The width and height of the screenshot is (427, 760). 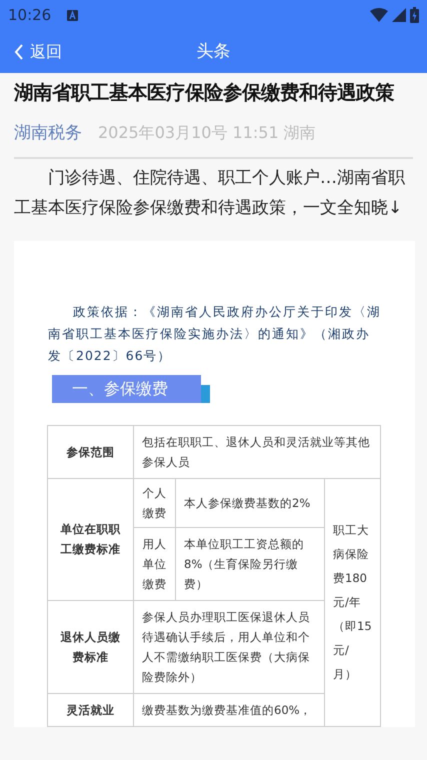 What do you see at coordinates (399, 15) in the screenshot?
I see `signal-icon` at bounding box center [399, 15].